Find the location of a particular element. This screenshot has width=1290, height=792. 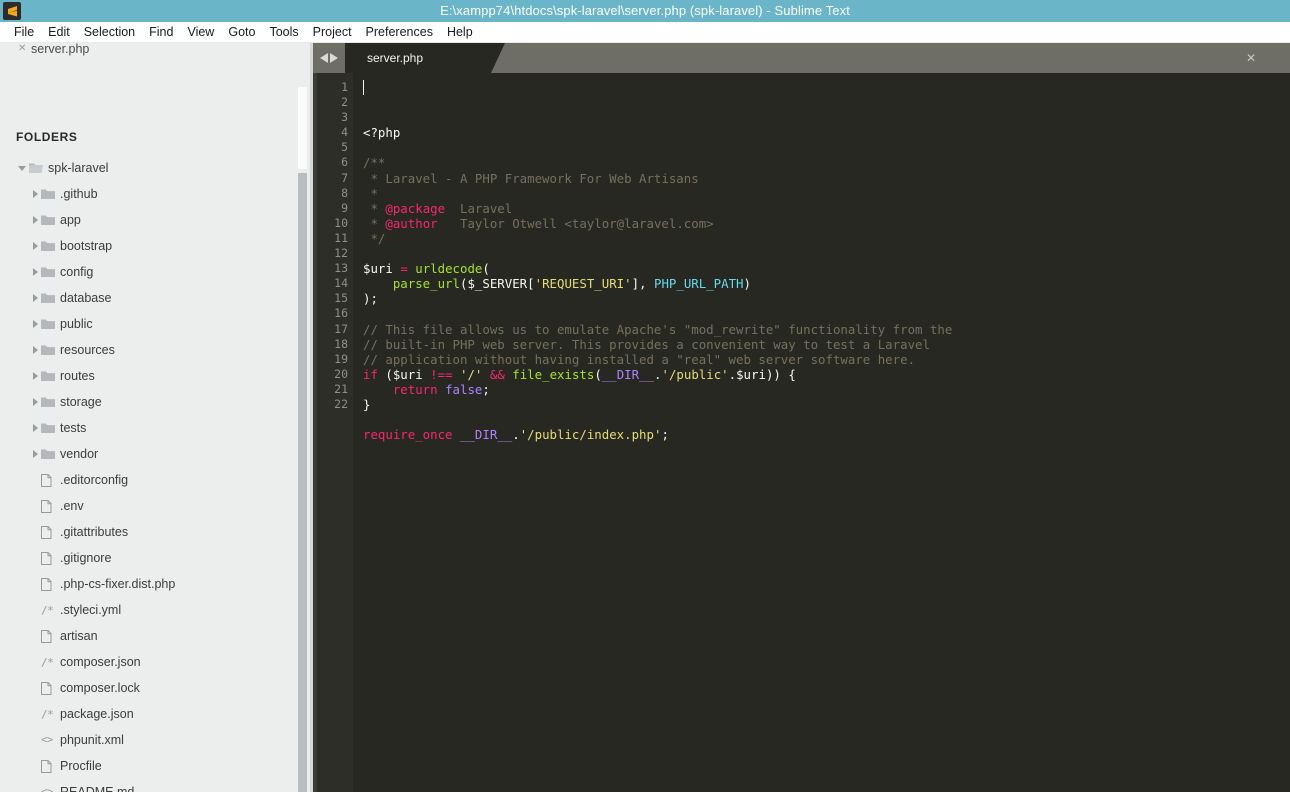

tree-row-database: database is located at coordinates (156, 298).